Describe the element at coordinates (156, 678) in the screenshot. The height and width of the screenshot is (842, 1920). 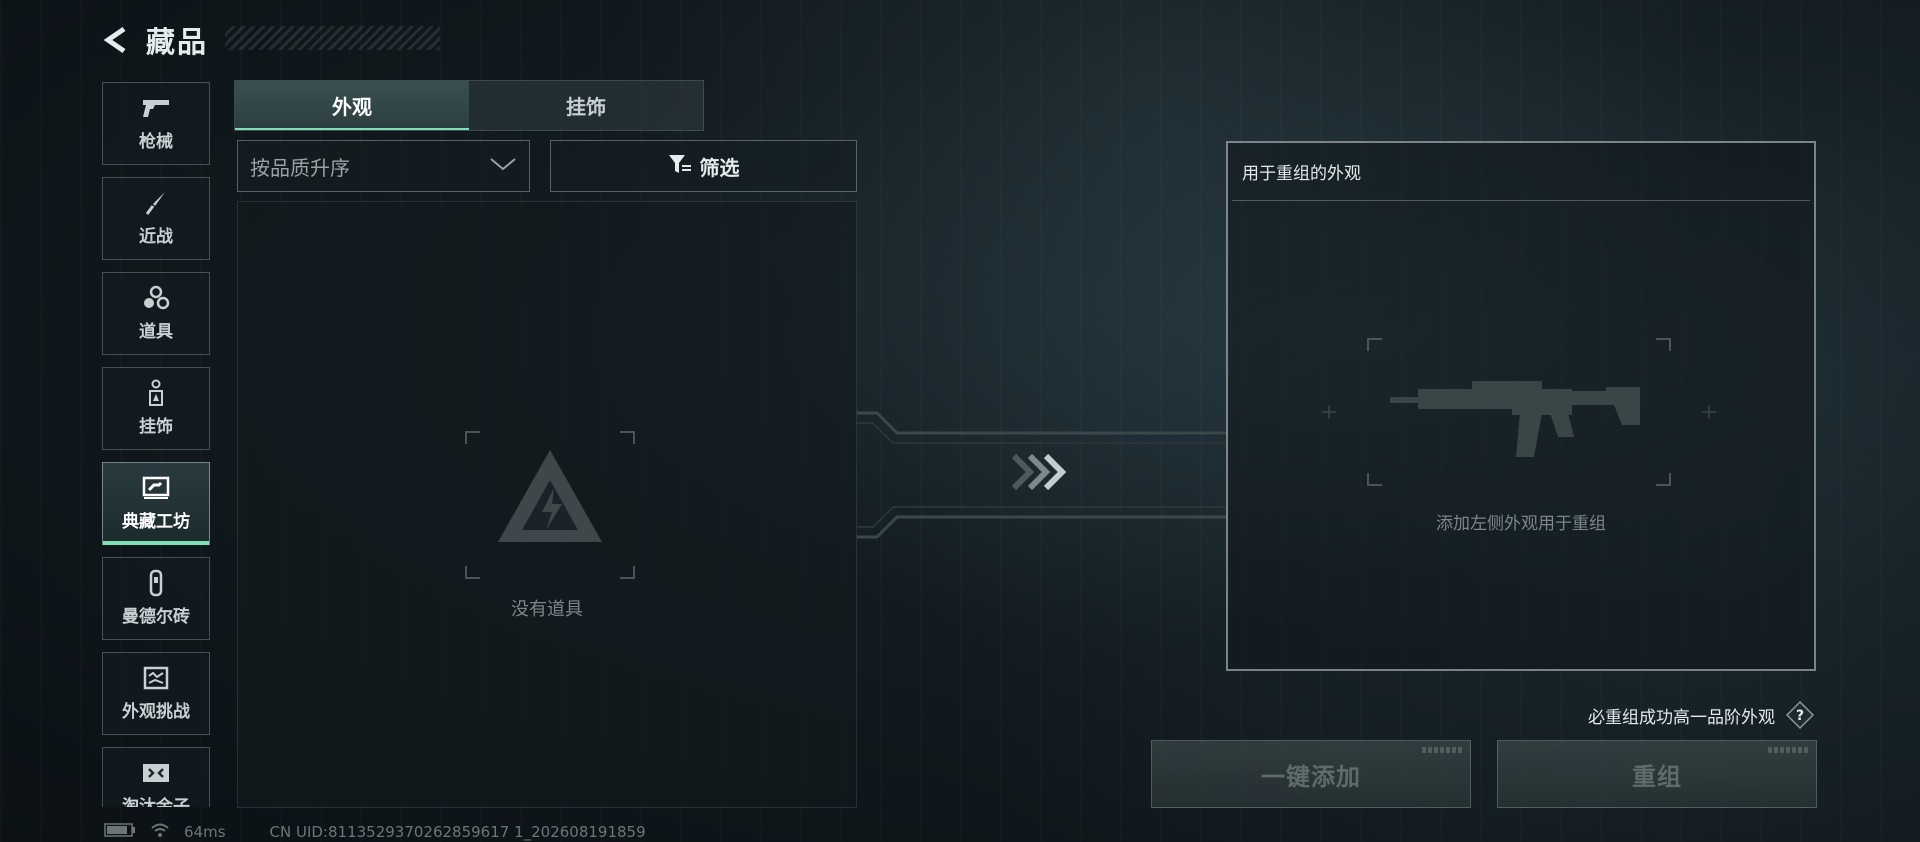
I see `challenge-icon` at that location.